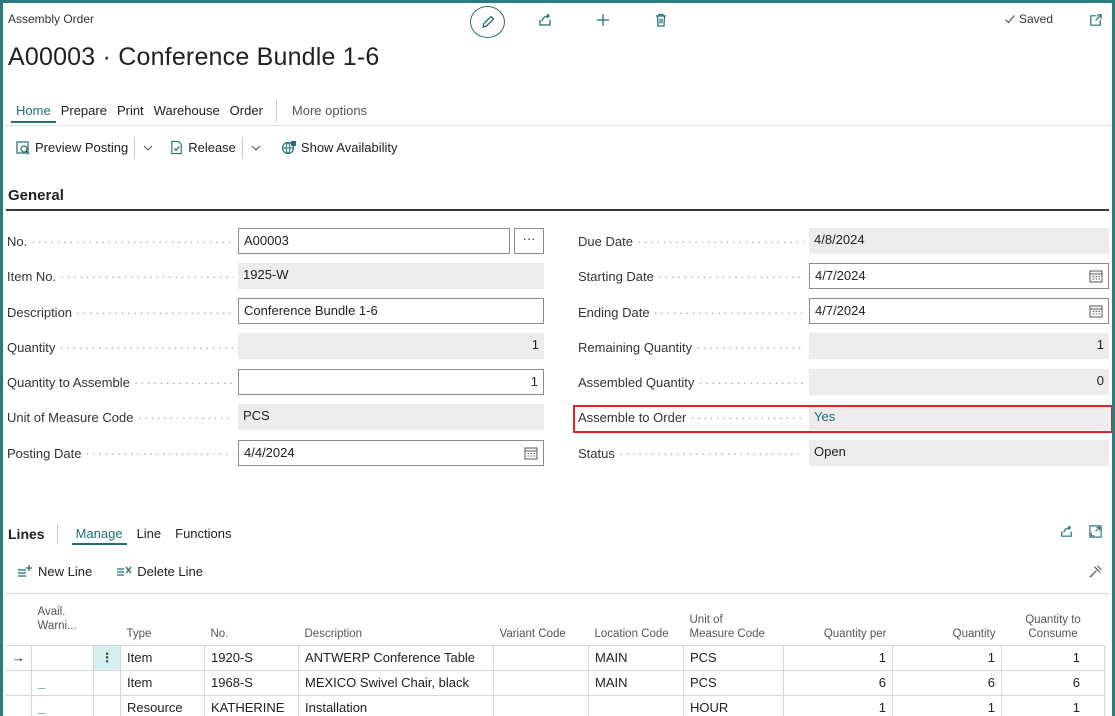 The height and width of the screenshot is (716, 1115). Describe the element at coordinates (176, 147) in the screenshot. I see `release-icon` at that location.